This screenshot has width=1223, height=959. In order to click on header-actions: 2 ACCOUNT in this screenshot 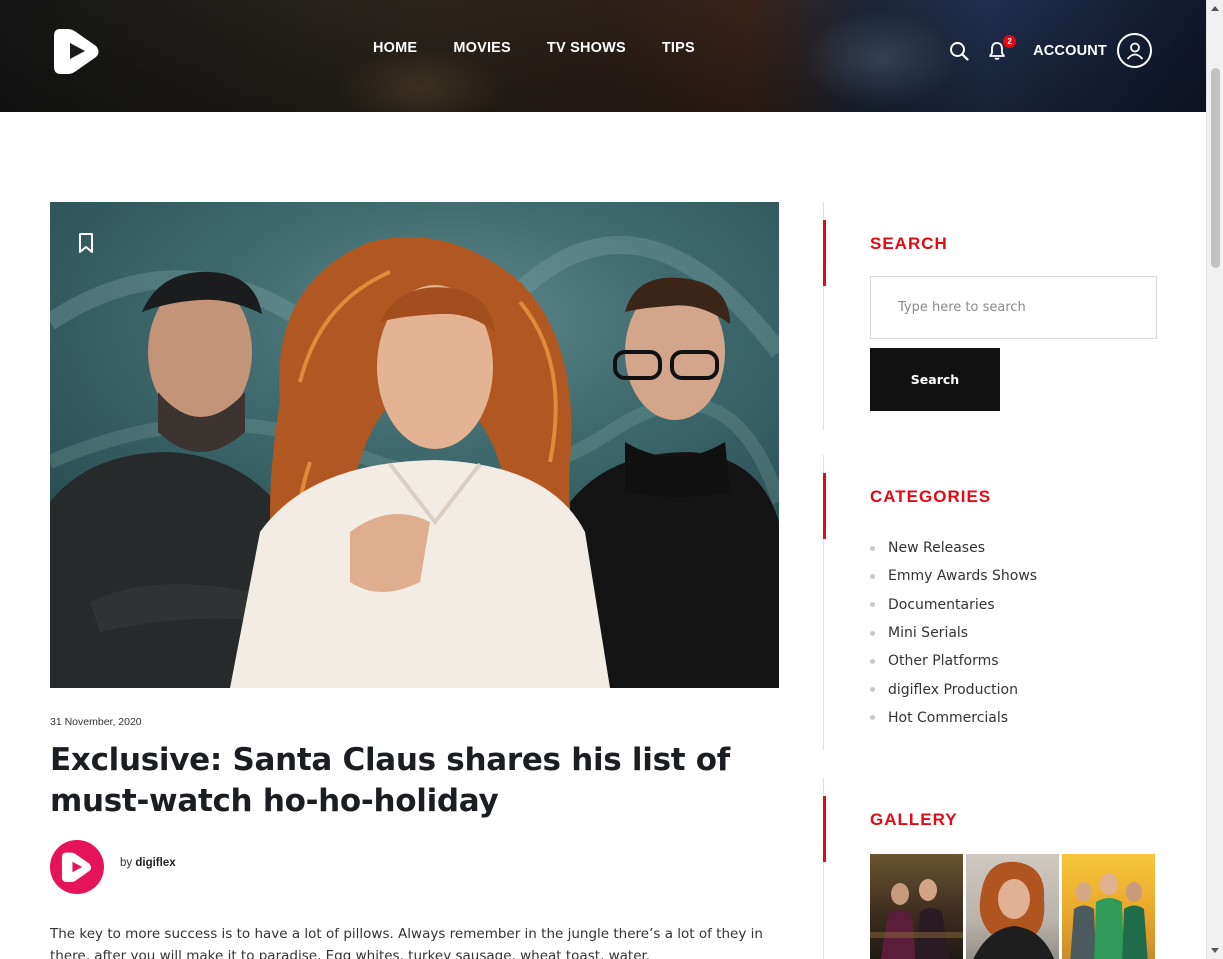, I will do `click(1049, 50)`.